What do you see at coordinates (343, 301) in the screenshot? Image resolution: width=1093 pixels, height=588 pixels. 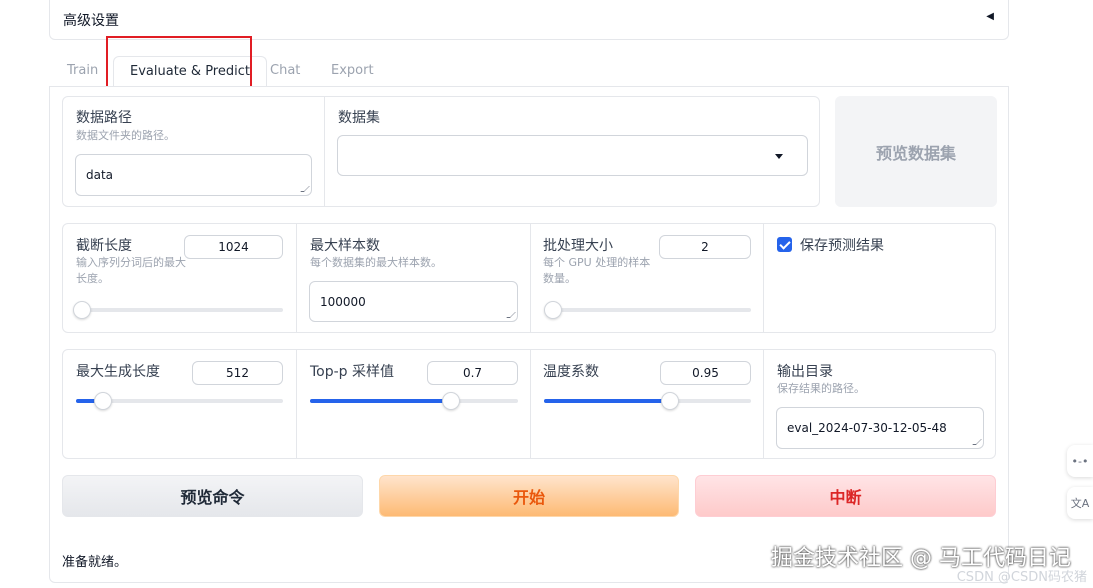 I see `max-samples-value: 100000` at bounding box center [343, 301].